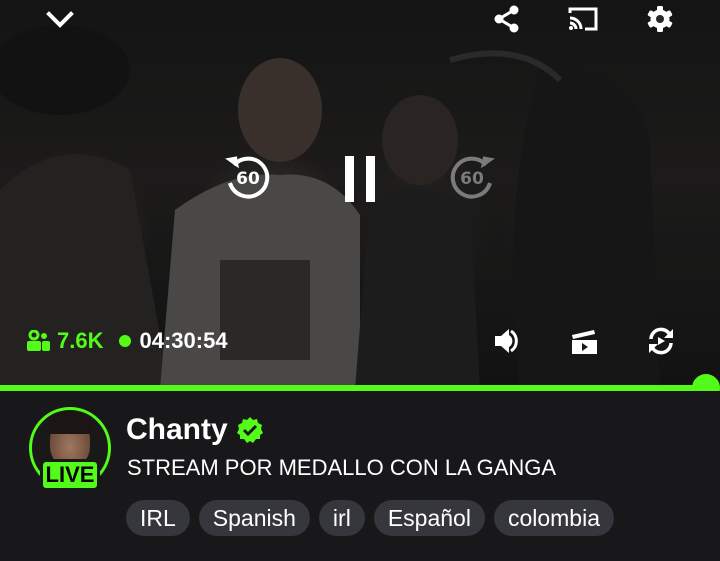  I want to click on tag-chip: irl, so click(341, 518).